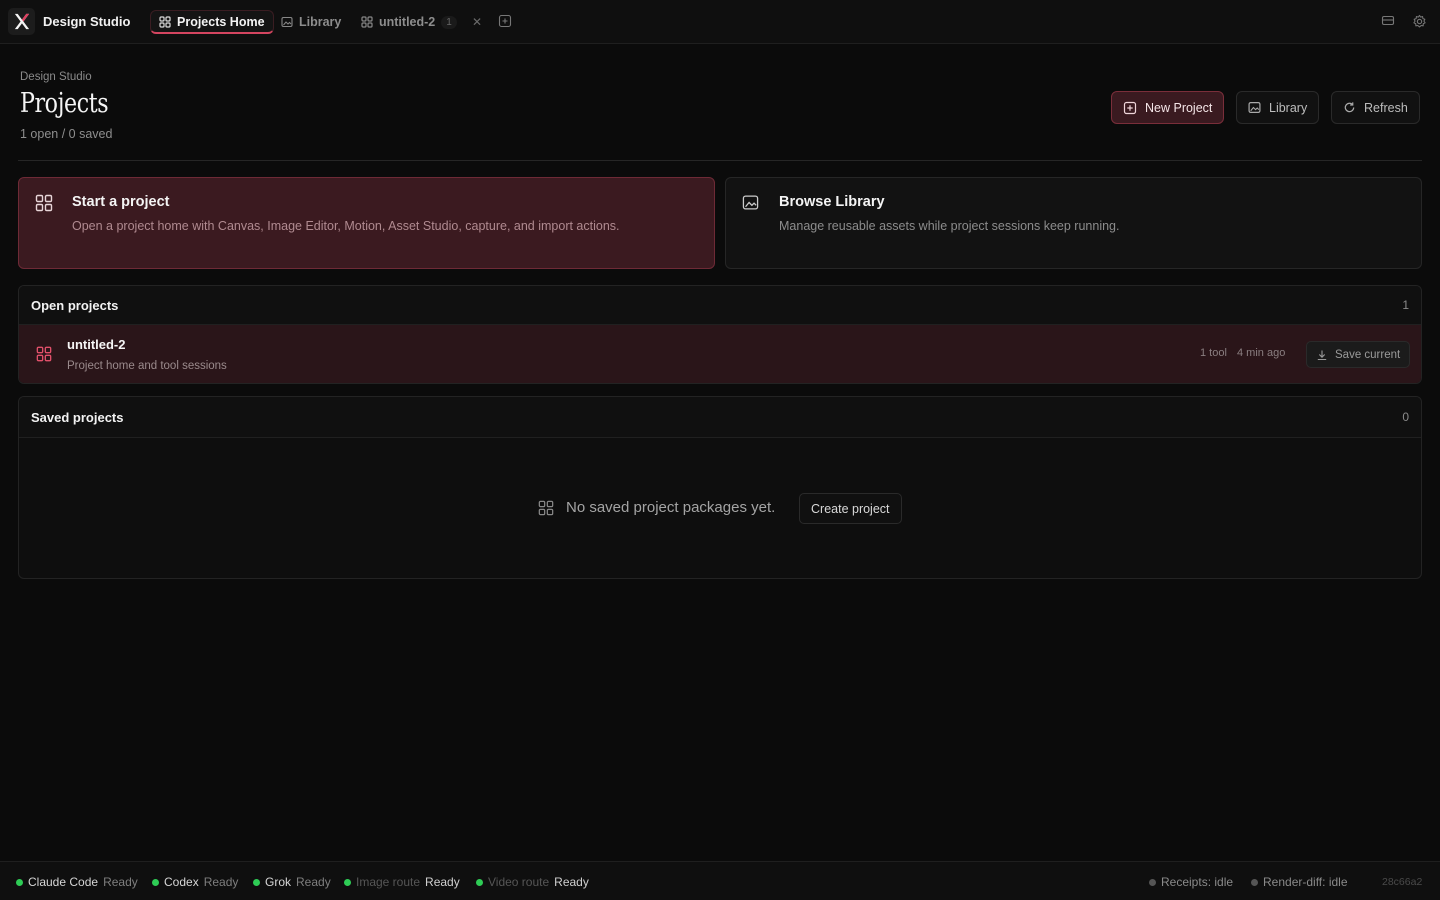 This screenshot has width=1440, height=900. Describe the element at coordinates (477, 22) in the screenshot. I see `close-tab-icon: ✕` at that location.